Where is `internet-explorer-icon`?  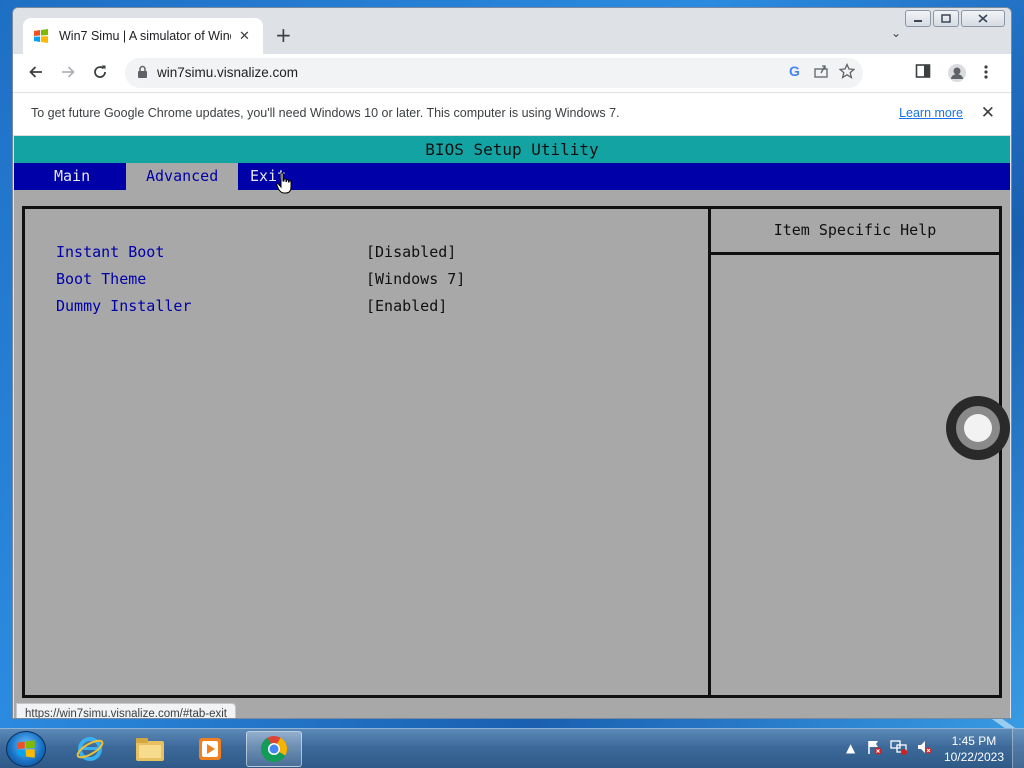 internet-explorer-icon is located at coordinates (90, 749).